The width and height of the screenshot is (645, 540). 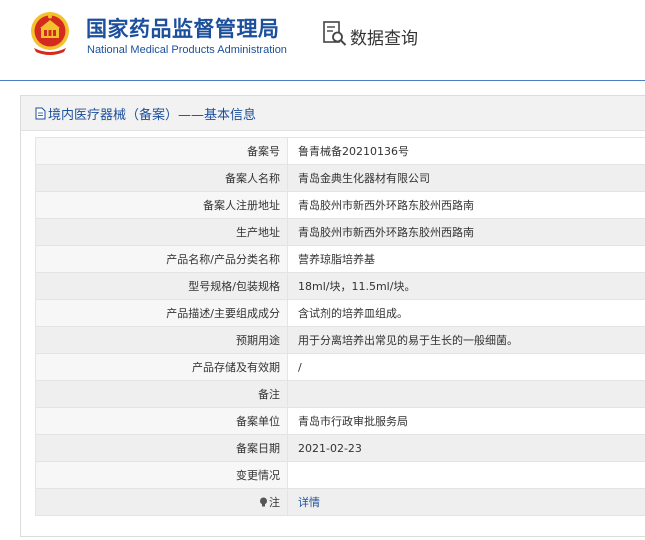 What do you see at coordinates (40, 113) in the screenshot?
I see `document-icon` at bounding box center [40, 113].